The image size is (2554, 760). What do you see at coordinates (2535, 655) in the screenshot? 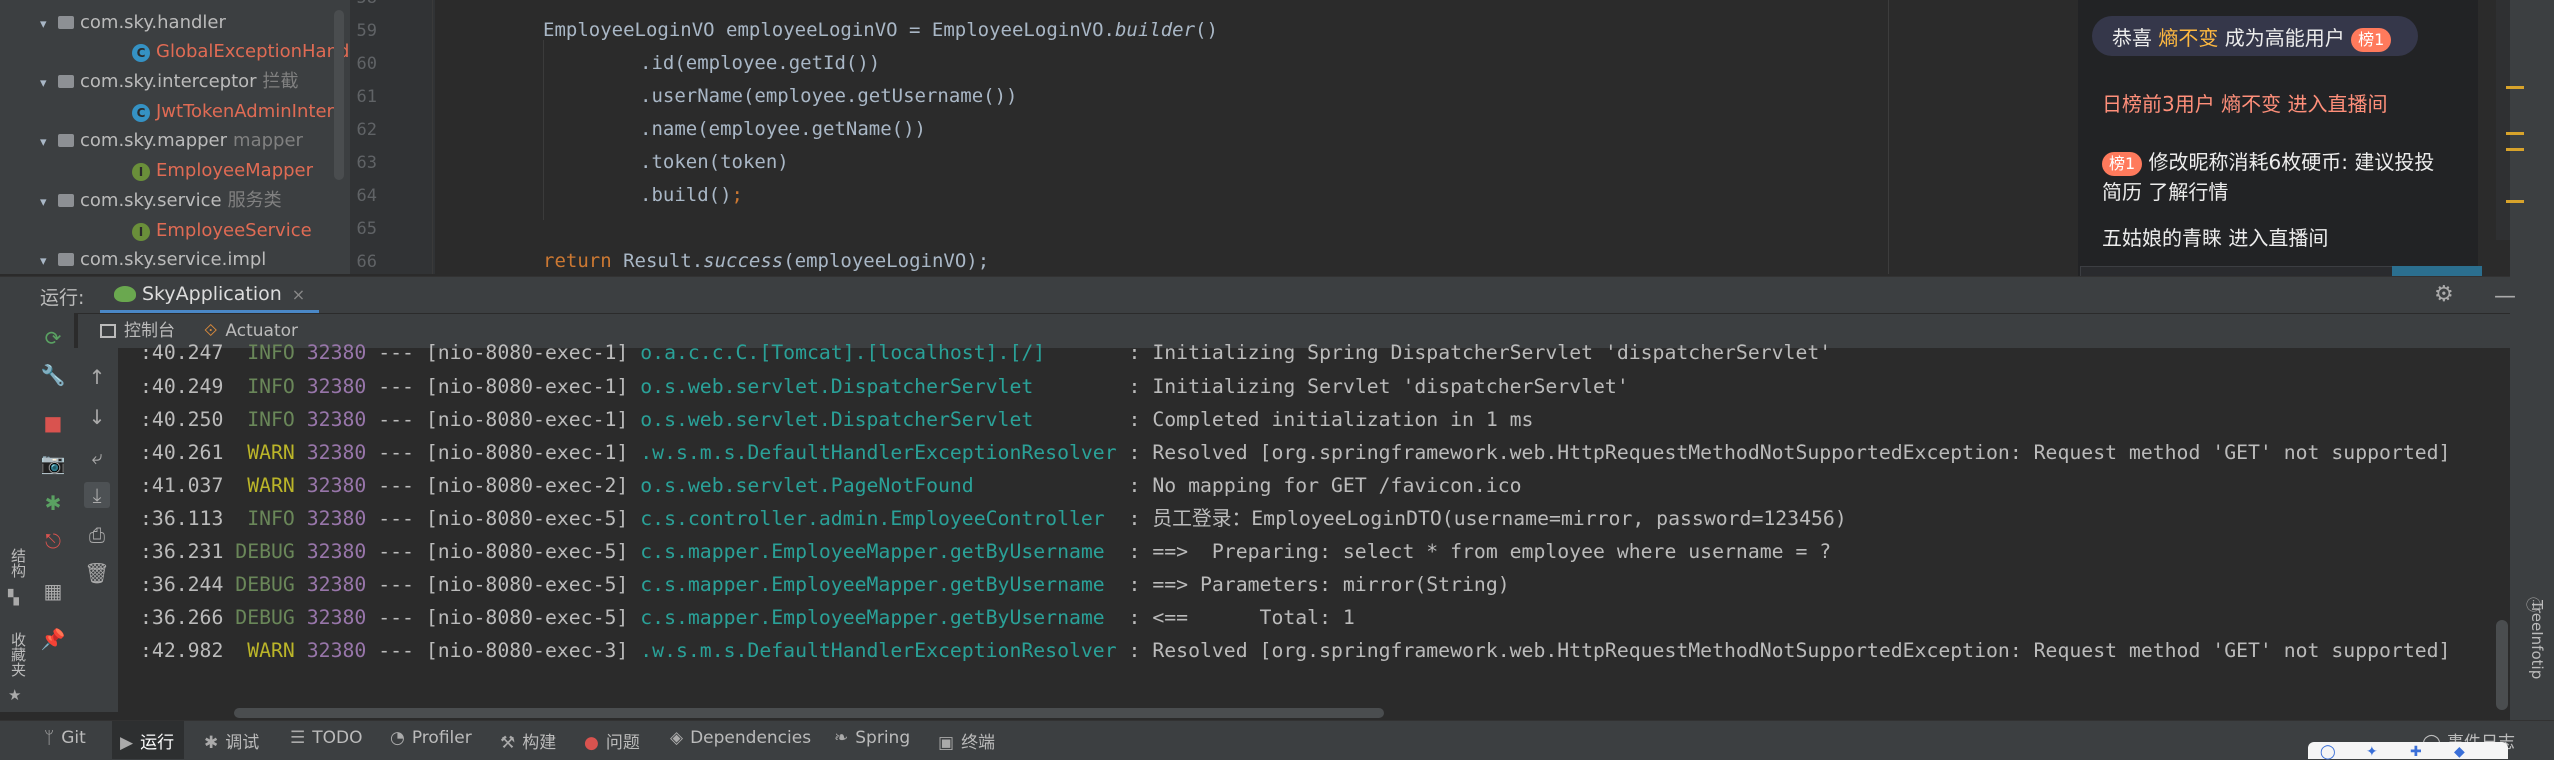
I see `treeinfotip-tab: TreeInfotip` at bounding box center [2535, 655].